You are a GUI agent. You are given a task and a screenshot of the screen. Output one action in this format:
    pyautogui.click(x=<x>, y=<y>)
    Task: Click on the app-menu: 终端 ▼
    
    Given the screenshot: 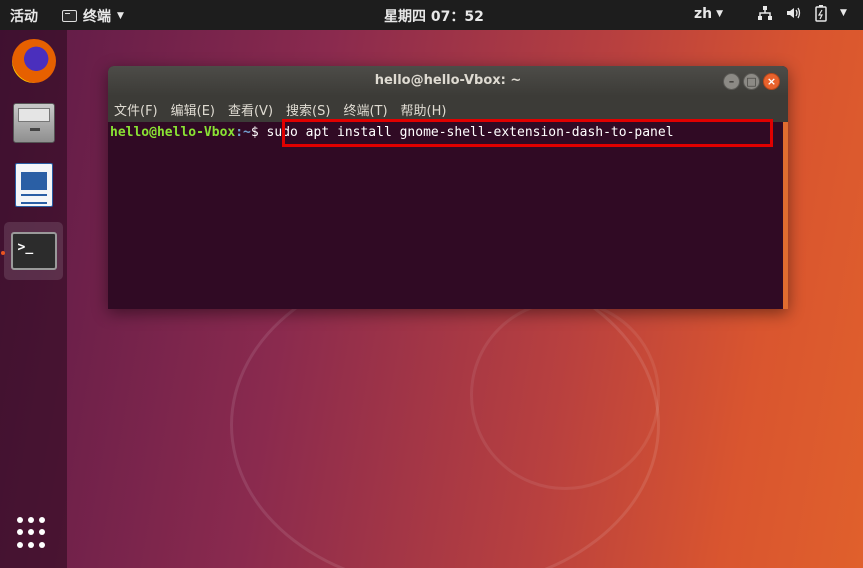 What is the action you would take?
    pyautogui.click(x=93, y=16)
    